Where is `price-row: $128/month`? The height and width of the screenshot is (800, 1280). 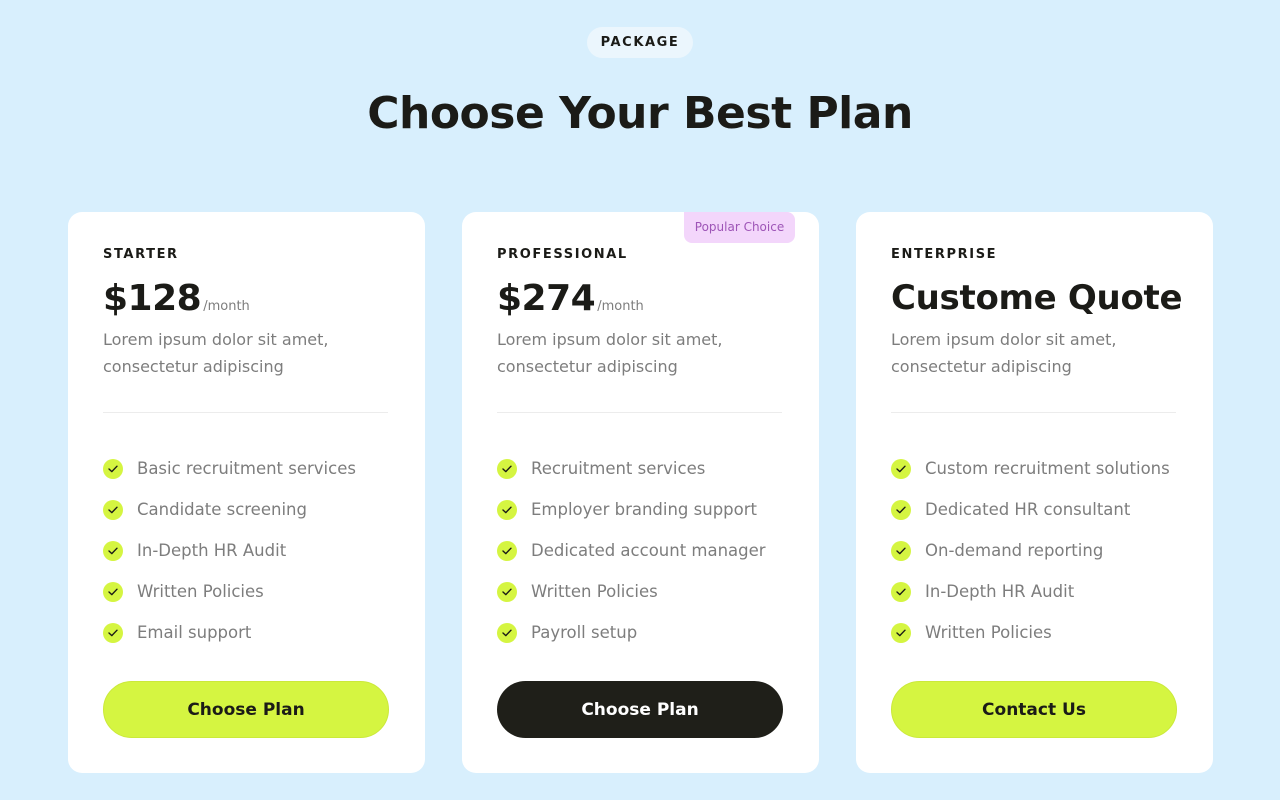 price-row: $128/month is located at coordinates (176, 298).